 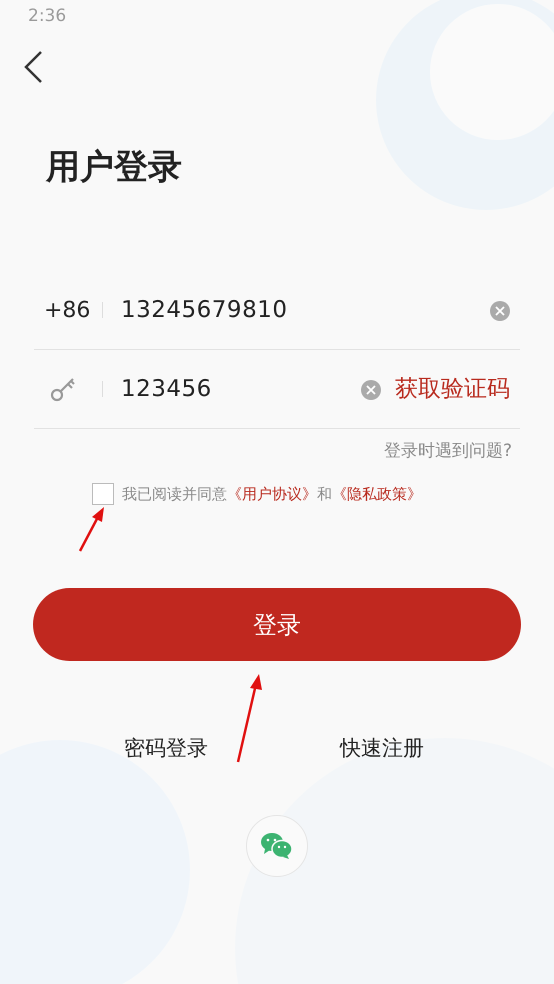 What do you see at coordinates (241, 389) in the screenshot?
I see `verification-code-field: 123456` at bounding box center [241, 389].